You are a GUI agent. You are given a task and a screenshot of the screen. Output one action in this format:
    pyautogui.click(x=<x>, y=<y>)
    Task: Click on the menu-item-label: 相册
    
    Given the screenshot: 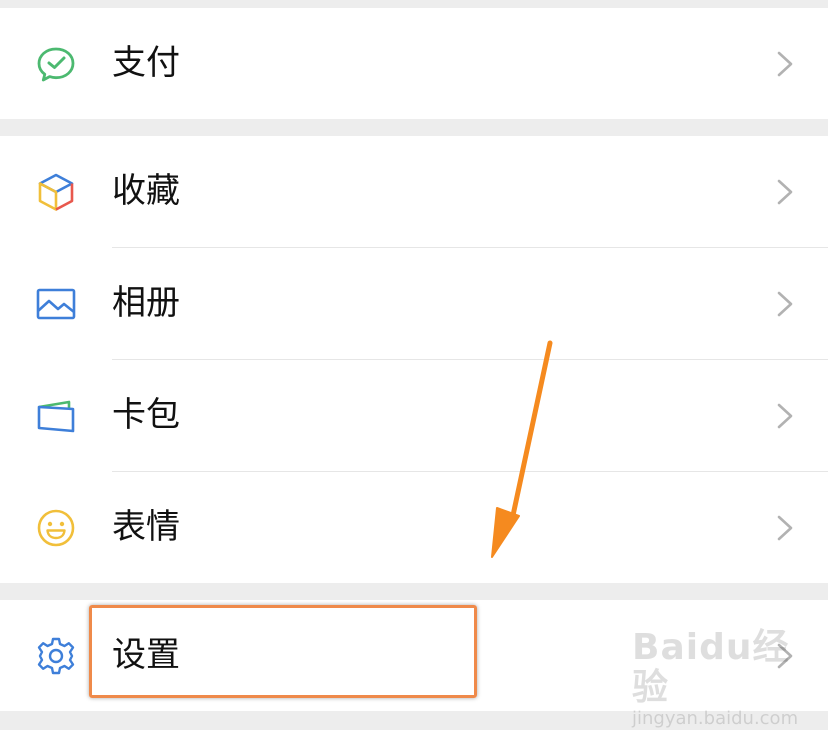 What is the action you would take?
    pyautogui.click(x=146, y=303)
    